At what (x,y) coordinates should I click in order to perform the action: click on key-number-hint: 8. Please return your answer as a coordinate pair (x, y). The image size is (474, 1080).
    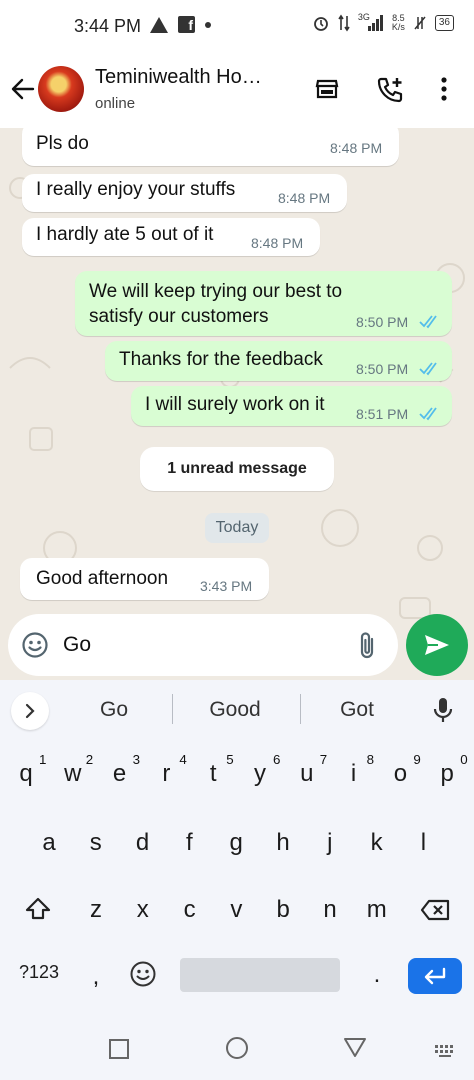
    Looking at the image, I should click on (370, 759).